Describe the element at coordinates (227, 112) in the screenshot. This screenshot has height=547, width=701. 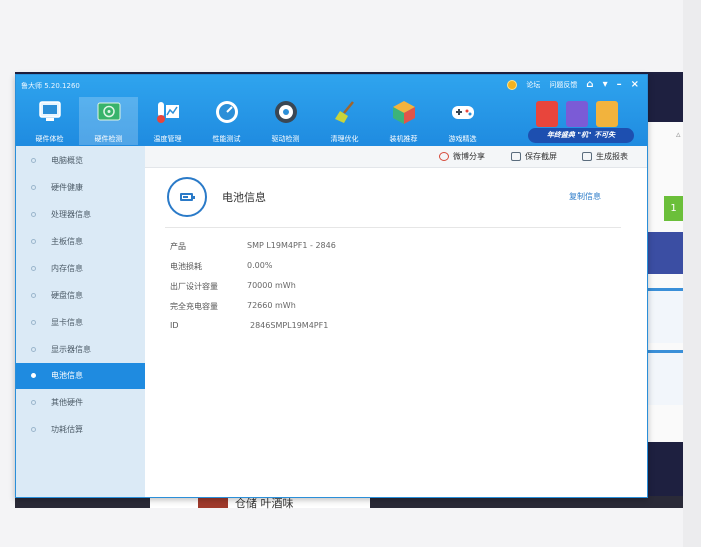
I see `gauge-icon` at that location.